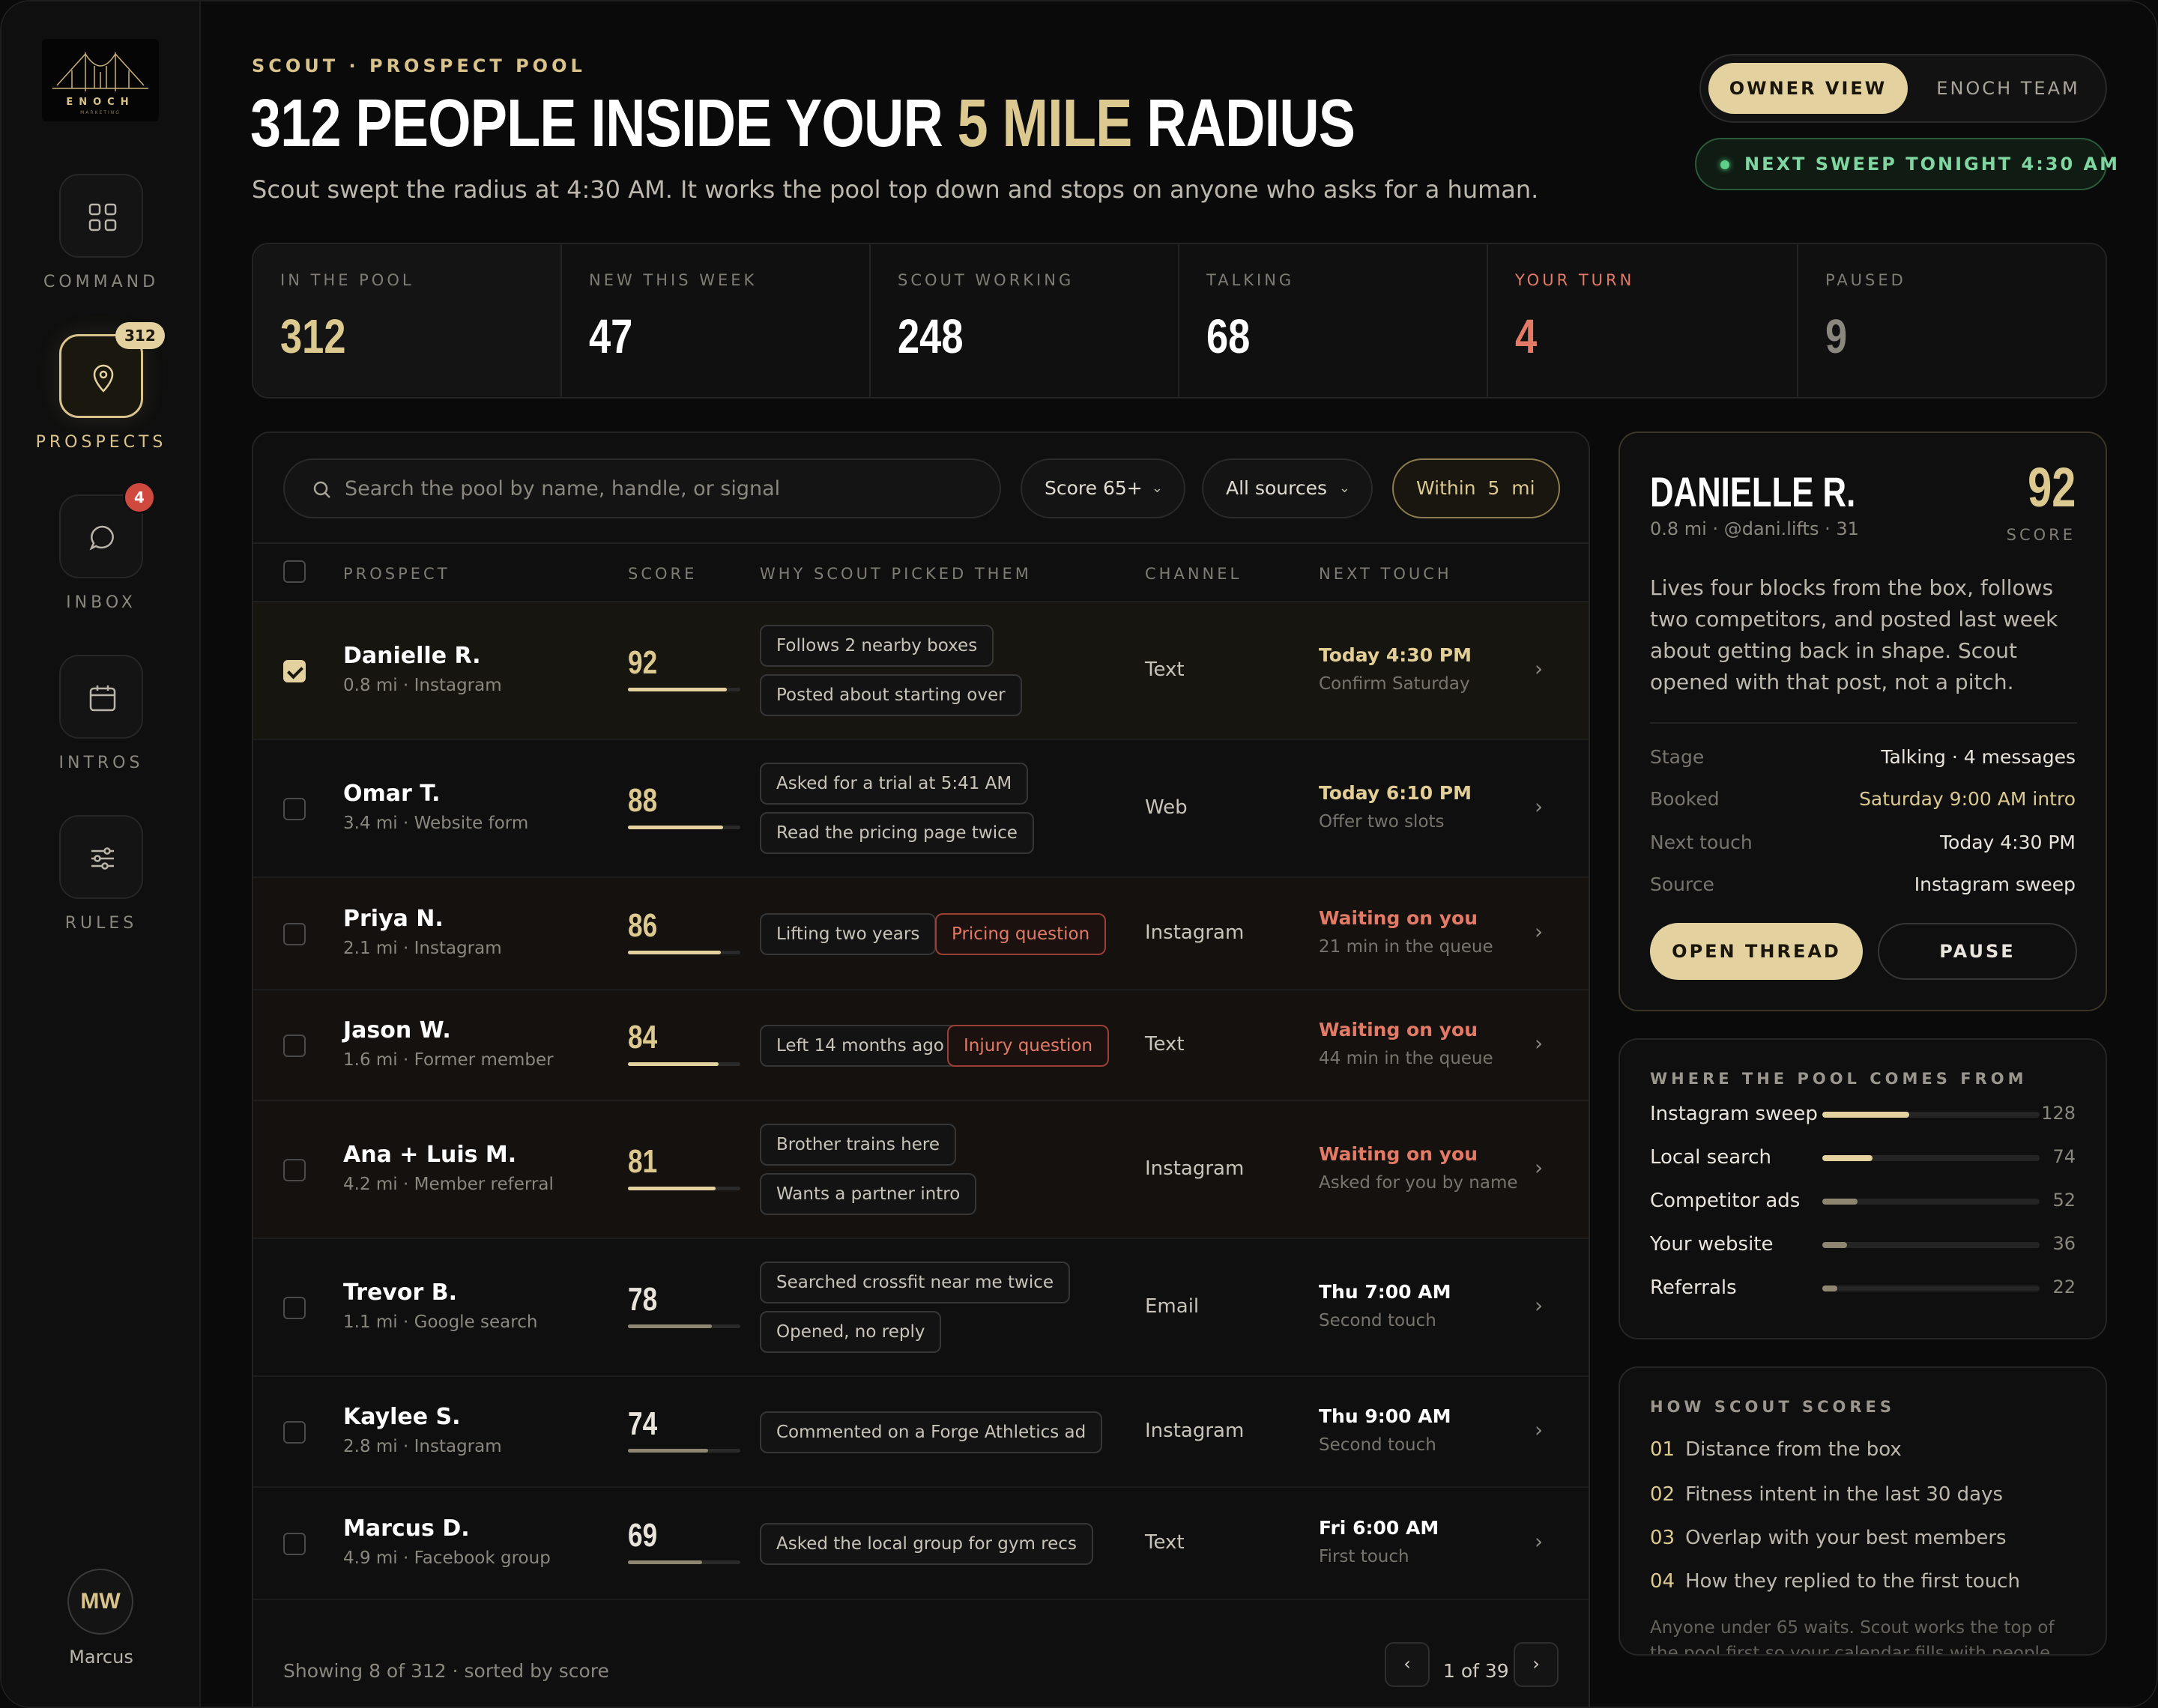 This screenshot has width=2158, height=1708. Describe the element at coordinates (1157, 488) in the screenshot. I see `chevron-down-icon: ⌄` at that location.